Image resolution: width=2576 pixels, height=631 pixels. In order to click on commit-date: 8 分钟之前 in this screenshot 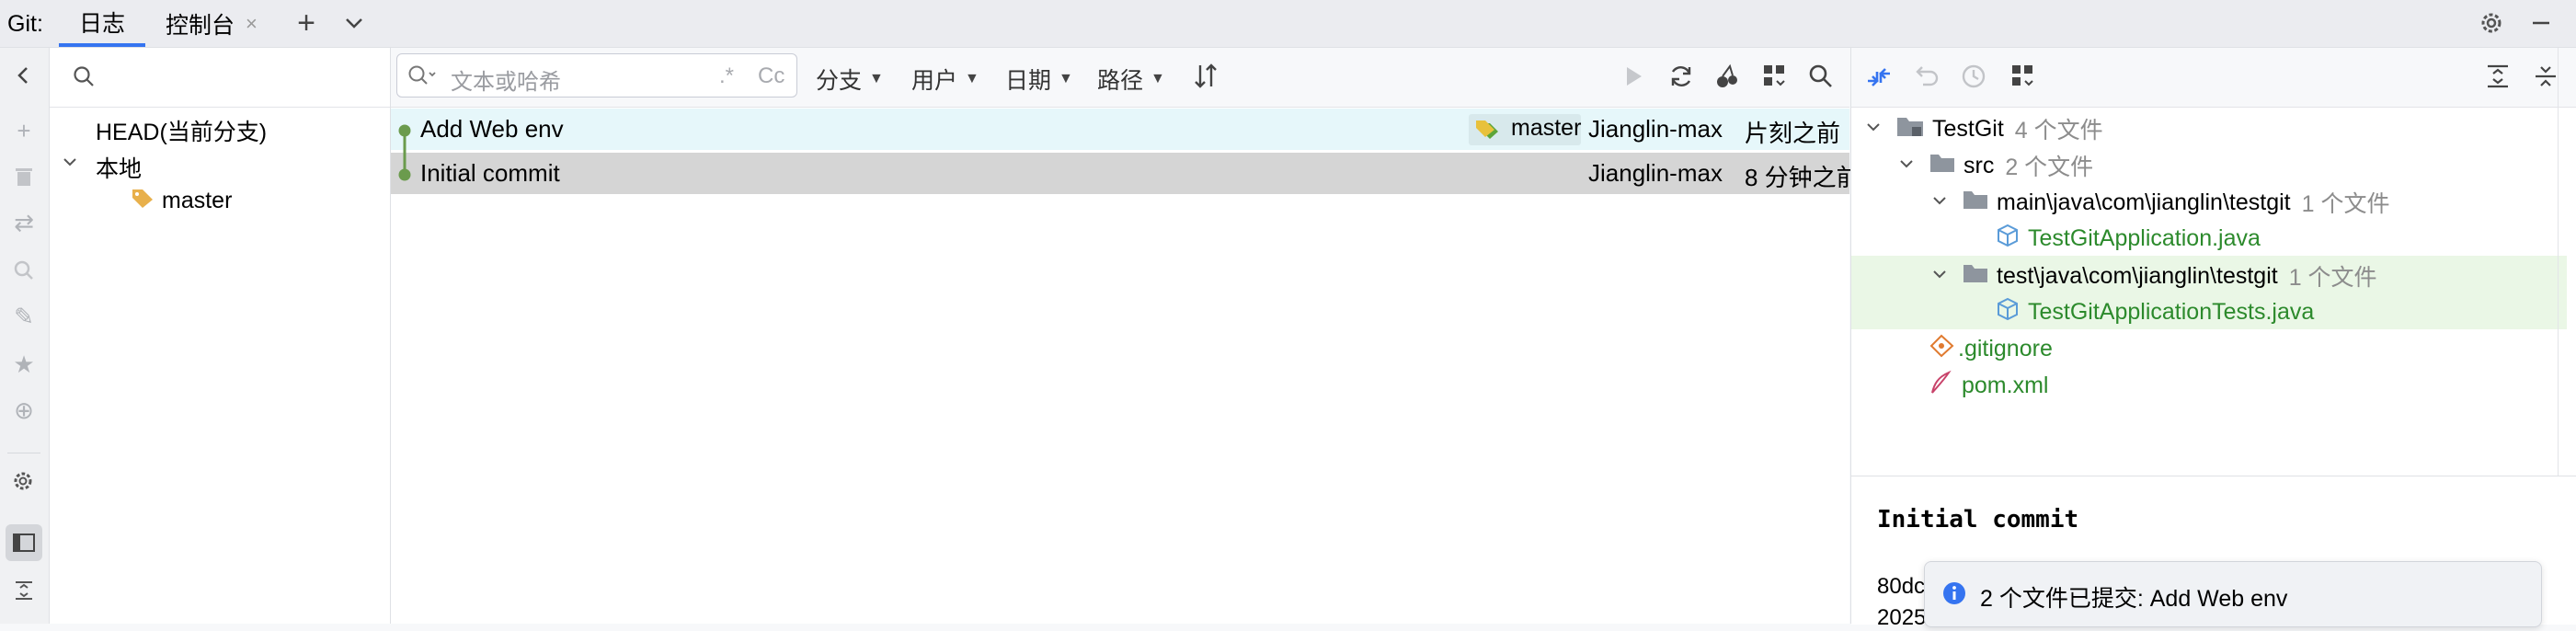, I will do `click(1802, 177)`.